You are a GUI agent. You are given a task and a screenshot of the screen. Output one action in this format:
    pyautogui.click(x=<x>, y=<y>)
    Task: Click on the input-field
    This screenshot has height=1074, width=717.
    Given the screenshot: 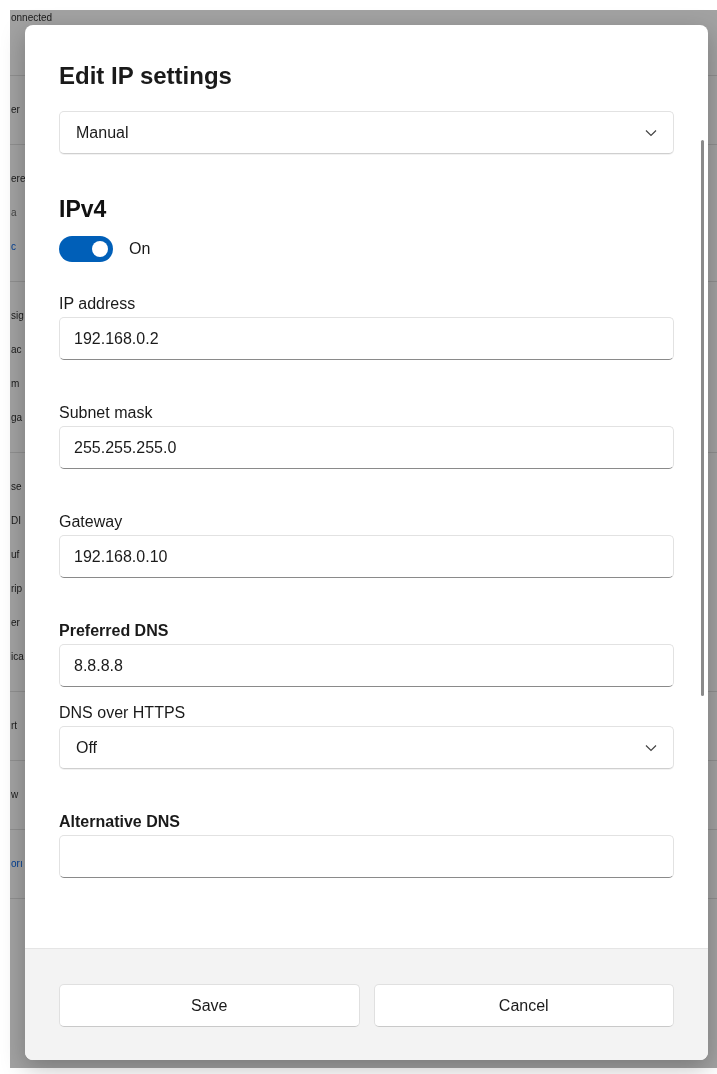 What is the action you would take?
    pyautogui.click(x=366, y=856)
    